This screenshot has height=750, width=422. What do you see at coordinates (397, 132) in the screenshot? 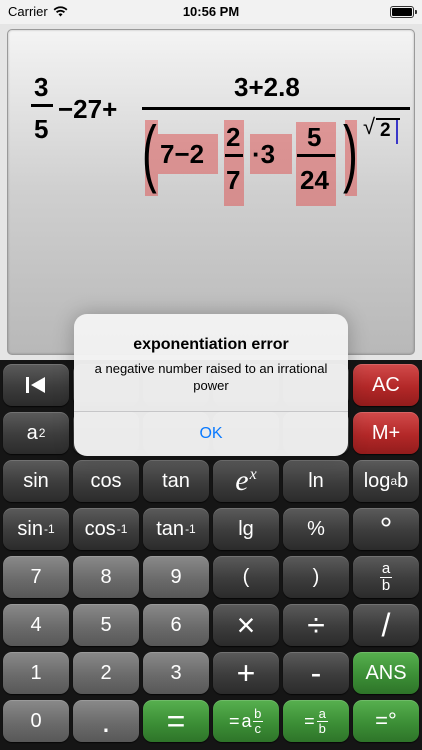
I see `text-cursor` at bounding box center [397, 132].